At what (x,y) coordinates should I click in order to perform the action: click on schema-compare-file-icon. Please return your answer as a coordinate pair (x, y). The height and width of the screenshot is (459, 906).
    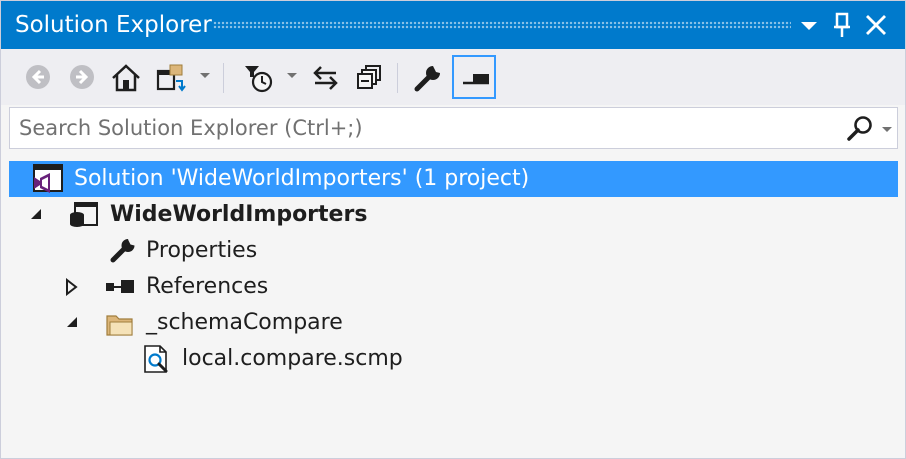
    Looking at the image, I should click on (156, 359).